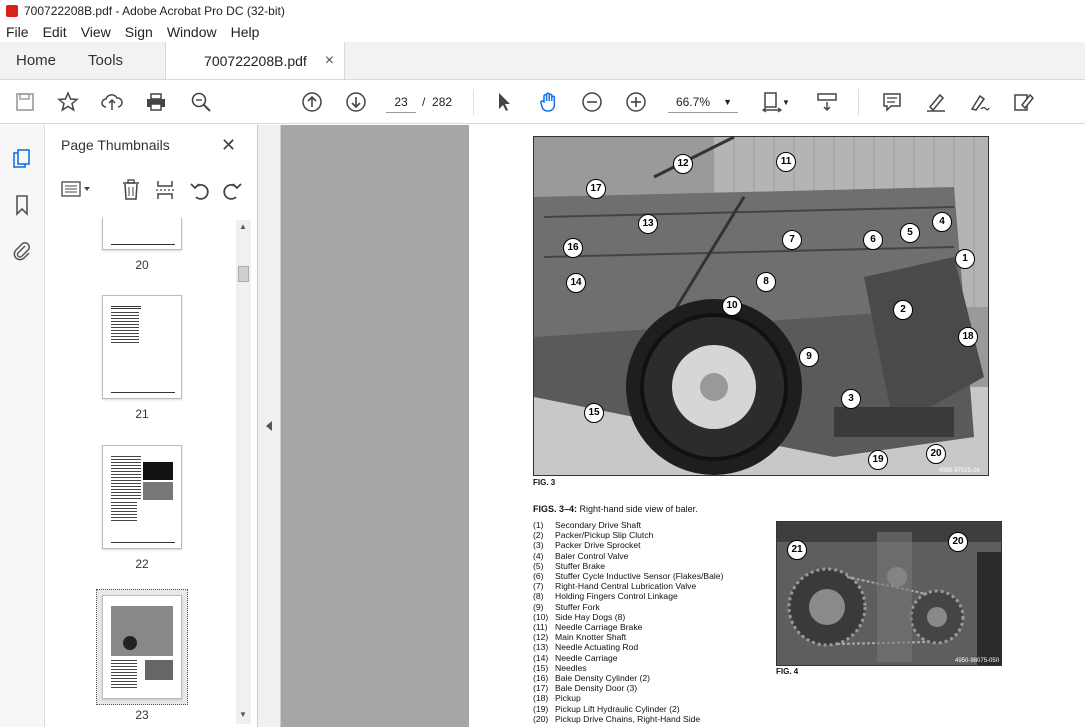  What do you see at coordinates (542, 32) in the screenshot?
I see `menu-bar: File Edit View Sign Window Help` at bounding box center [542, 32].